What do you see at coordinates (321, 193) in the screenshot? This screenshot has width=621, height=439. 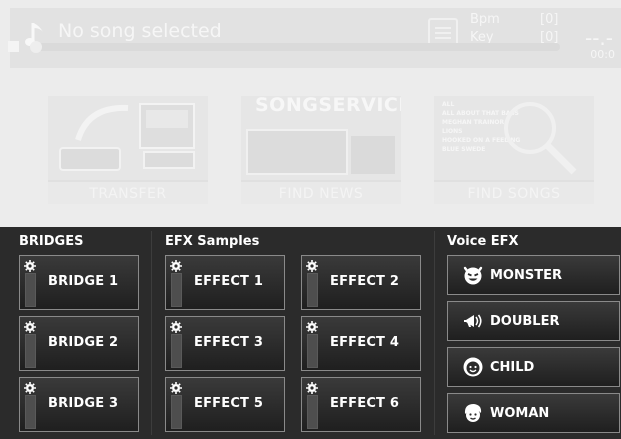 I see `find-news-caption: FIND NEWS` at bounding box center [321, 193].